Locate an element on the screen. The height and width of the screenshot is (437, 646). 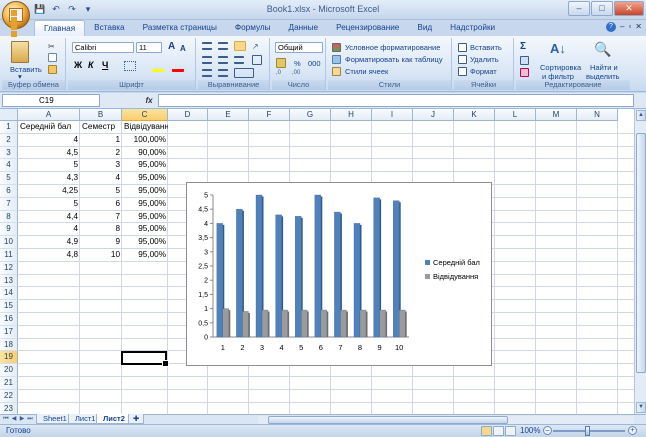
column-header-J: J is located at coordinates (433, 115).